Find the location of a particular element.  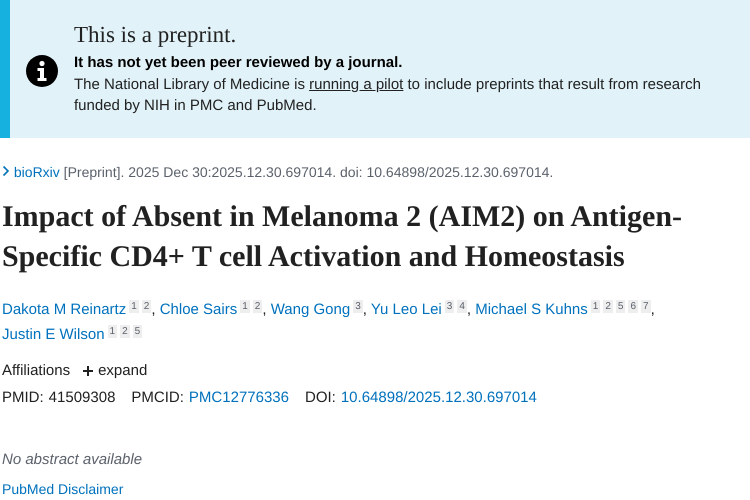

article-title: Impact of Absent in Melanoma 2 (AIM2) on Antigen-Specific CD4+ T cell Activation and Homeostasis is located at coordinates (342, 237).